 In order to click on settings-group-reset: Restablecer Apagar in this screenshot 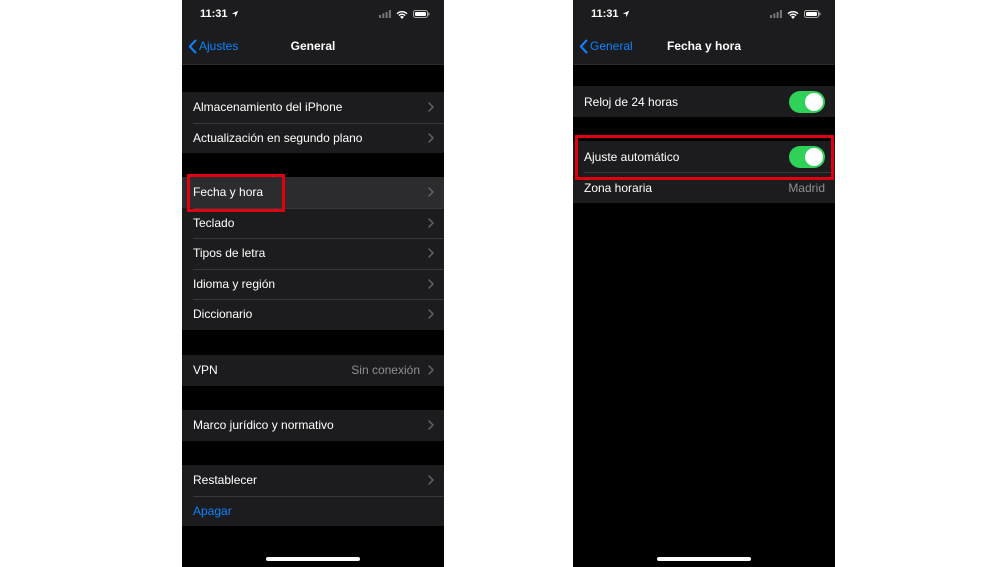, I will do `click(313, 495)`.